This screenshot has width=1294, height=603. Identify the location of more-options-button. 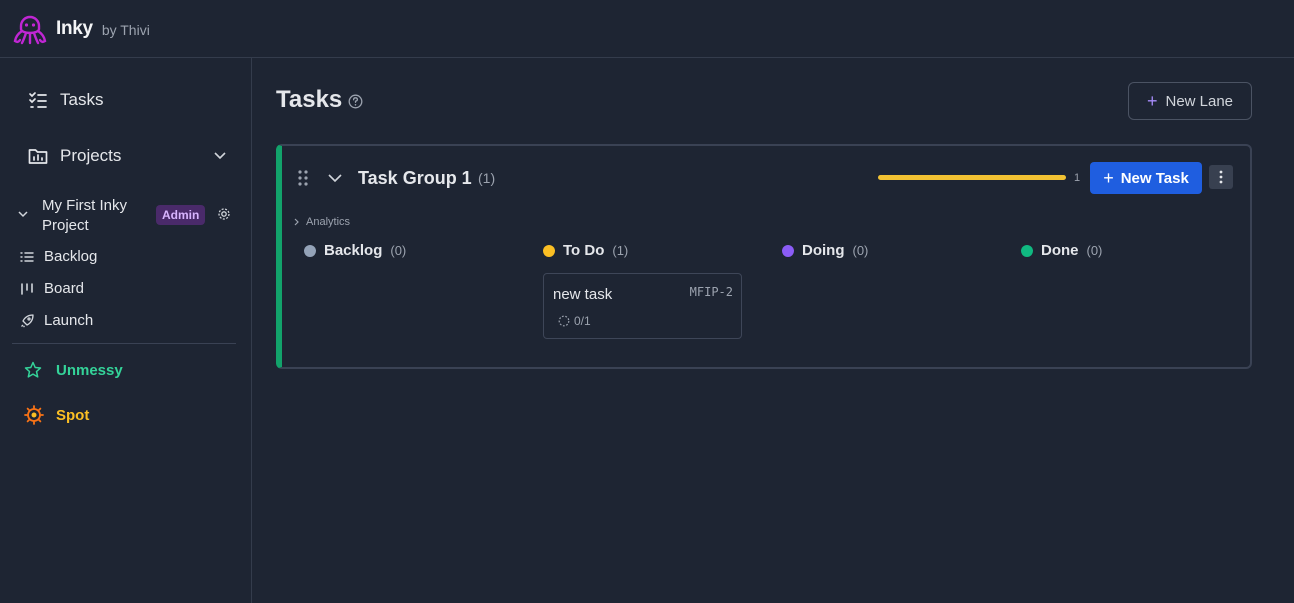
(1221, 177).